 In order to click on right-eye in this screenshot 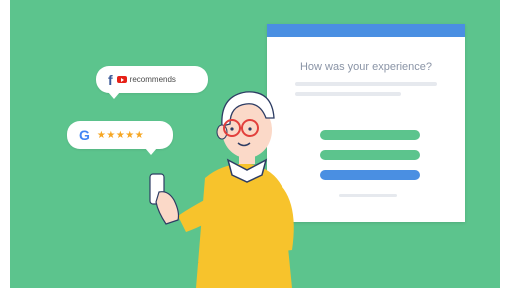, I will do `click(250, 129)`.